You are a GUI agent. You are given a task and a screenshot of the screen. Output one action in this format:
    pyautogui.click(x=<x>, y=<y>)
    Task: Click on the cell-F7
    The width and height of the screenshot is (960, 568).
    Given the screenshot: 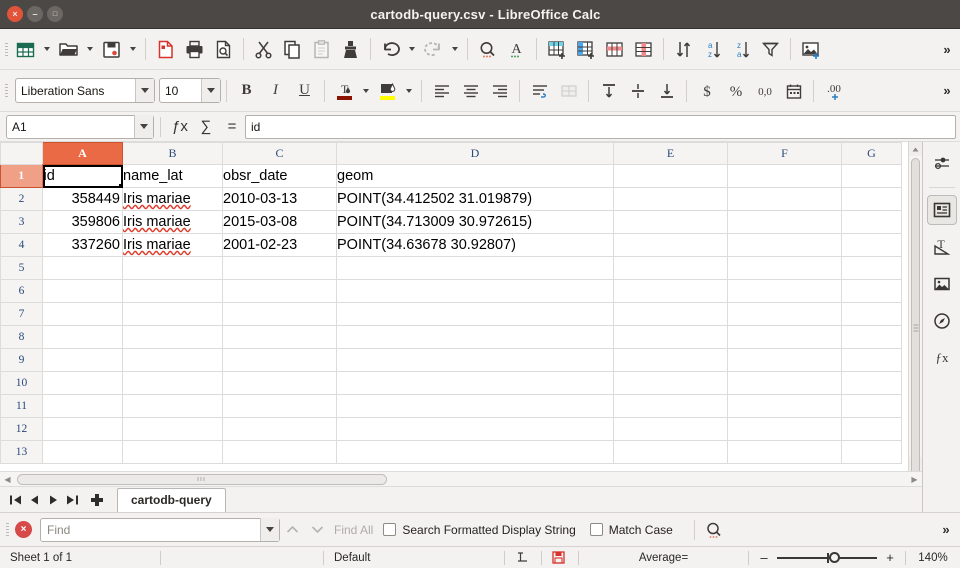 What is the action you would take?
    pyautogui.click(x=784, y=314)
    